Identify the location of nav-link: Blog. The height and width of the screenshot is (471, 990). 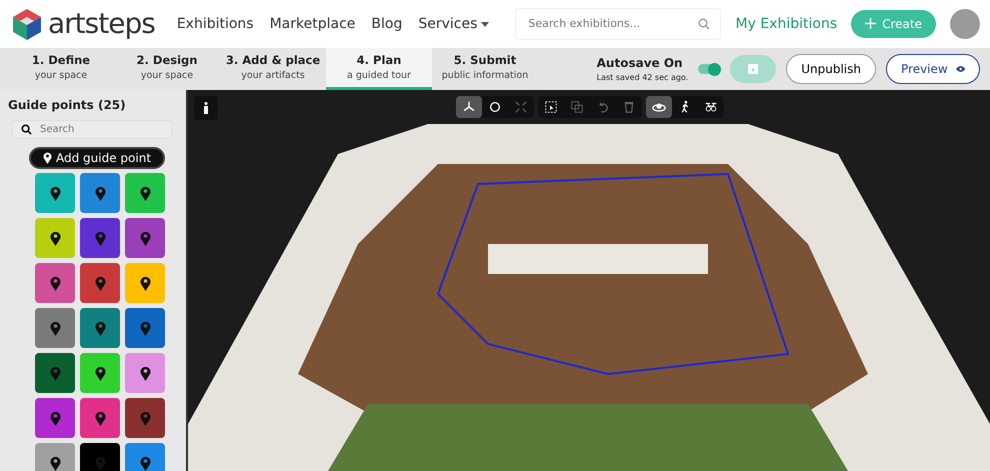
(386, 24).